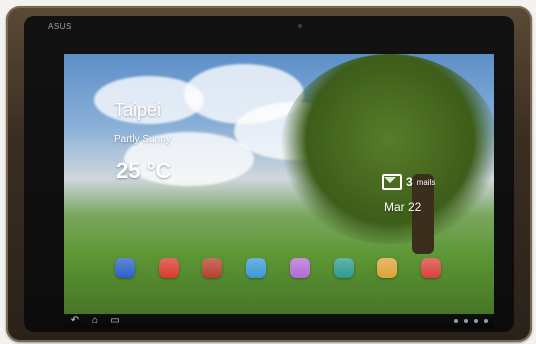 Image resolution: width=536 pixels, height=344 pixels. I want to click on weather-city: Taipei, so click(138, 110).